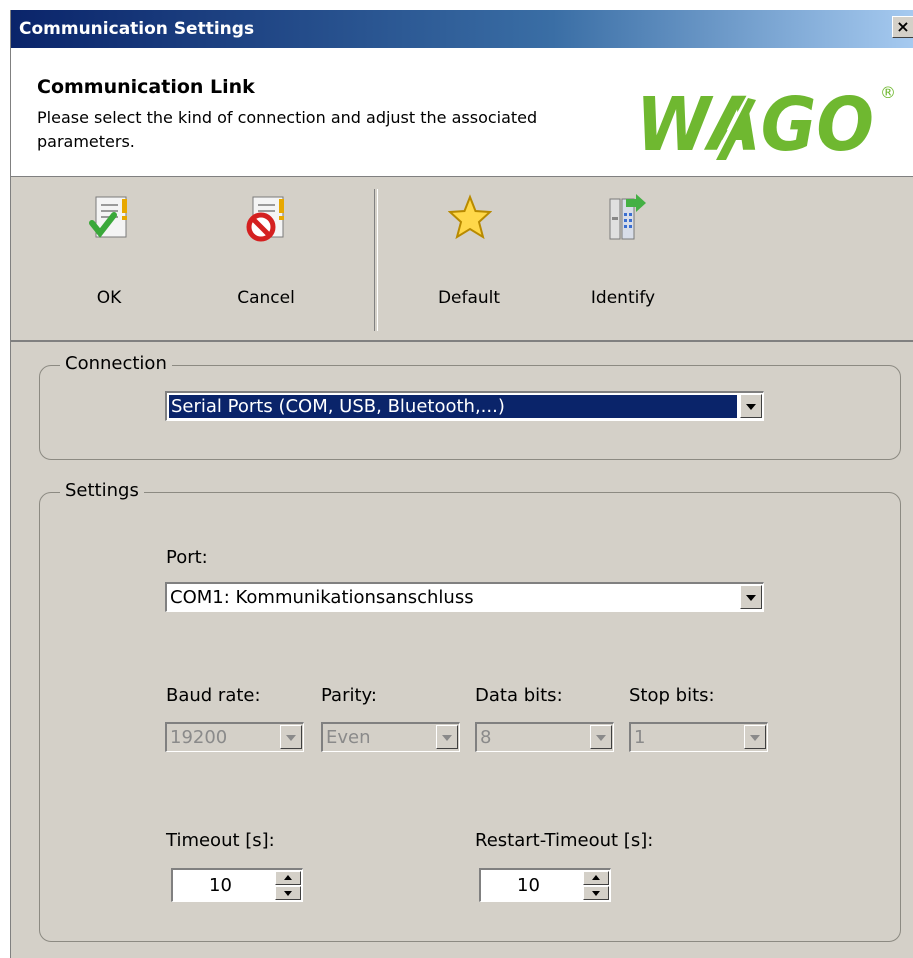 The height and width of the screenshot is (958, 913). I want to click on ok-label: OK, so click(109, 298).